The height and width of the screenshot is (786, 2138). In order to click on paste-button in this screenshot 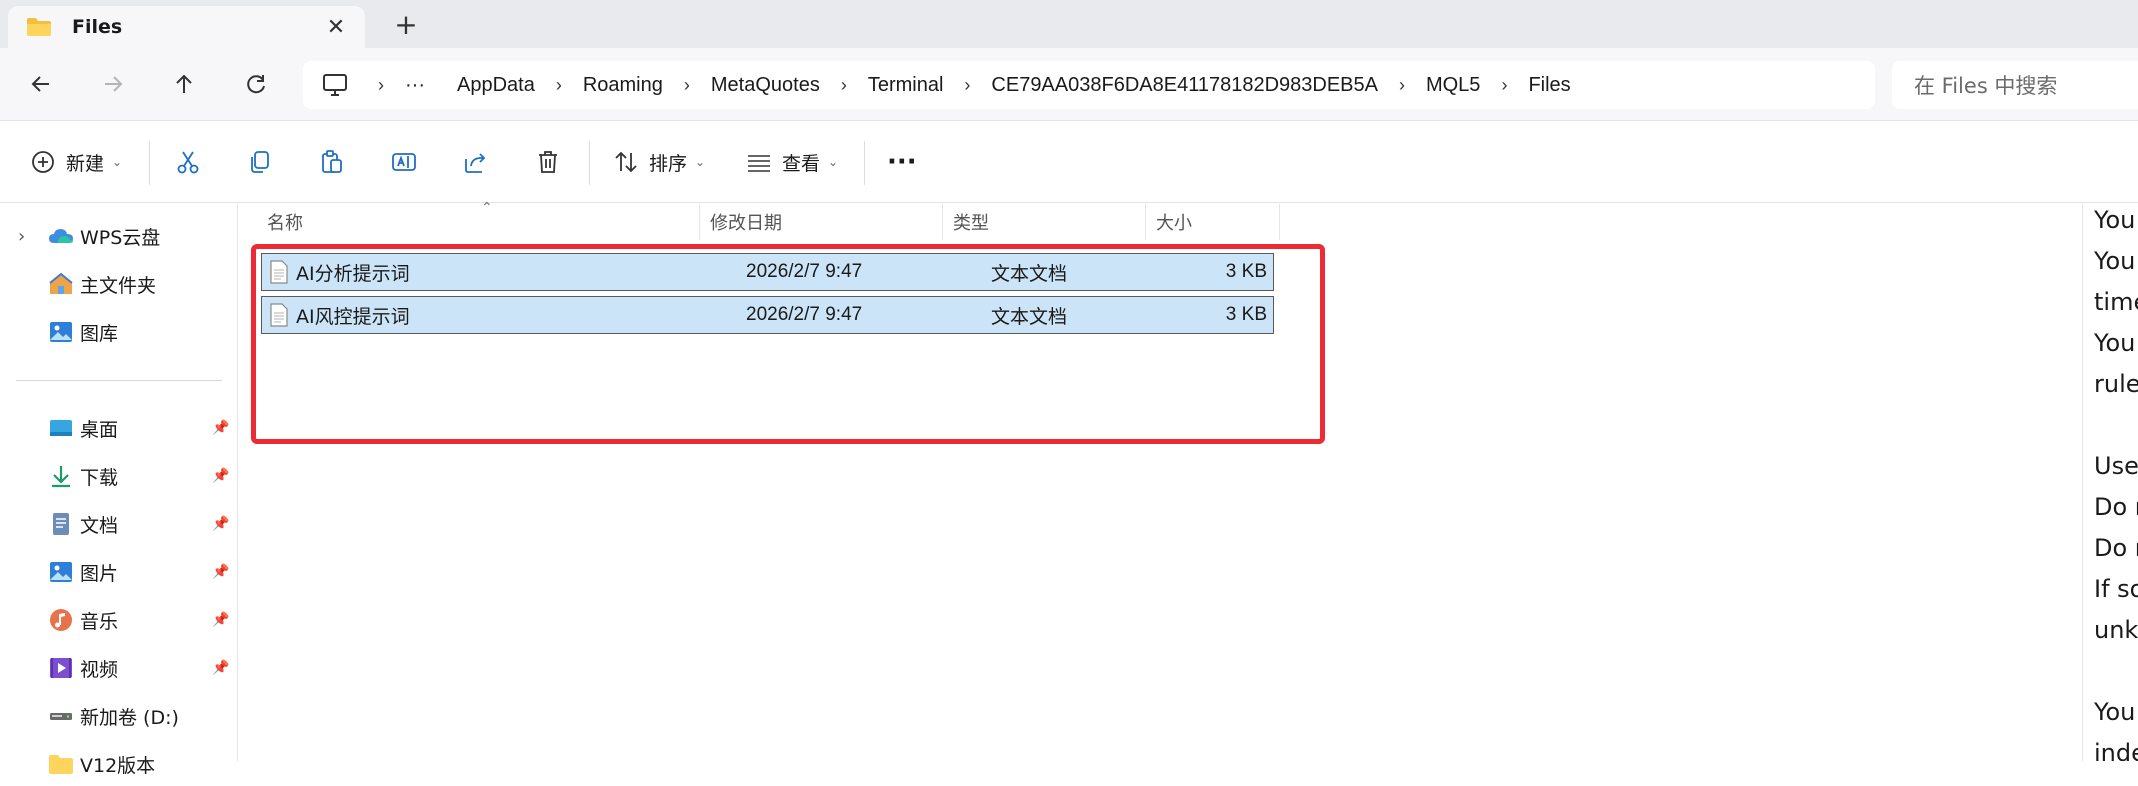, I will do `click(332, 162)`.